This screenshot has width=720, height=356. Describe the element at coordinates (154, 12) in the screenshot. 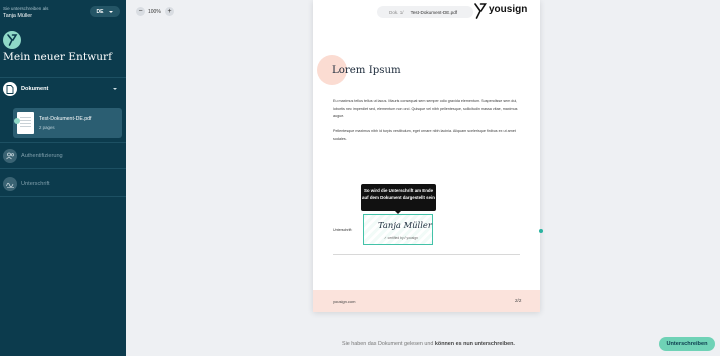

I see `zoom-level: 100%` at that location.